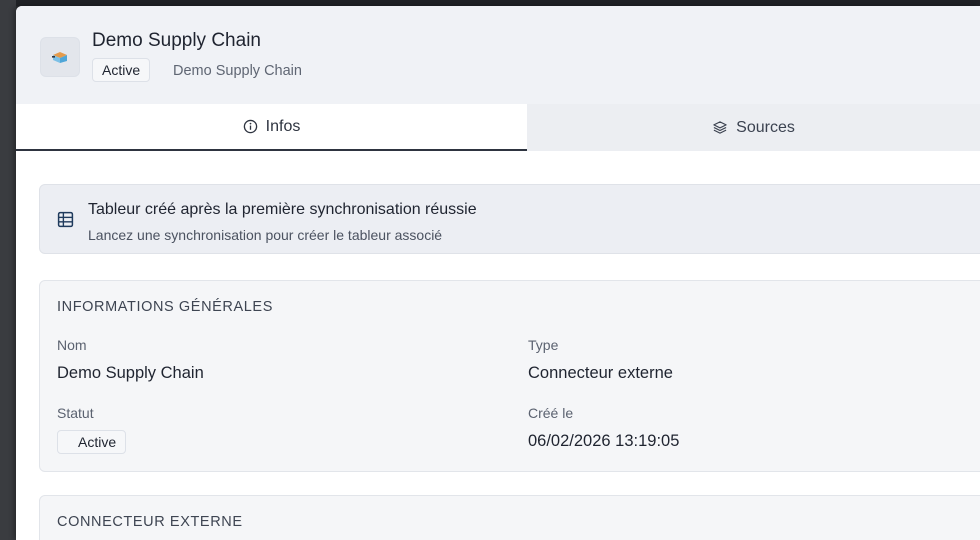 The height and width of the screenshot is (540, 980). I want to click on tab-sources-label: Sources, so click(765, 127).